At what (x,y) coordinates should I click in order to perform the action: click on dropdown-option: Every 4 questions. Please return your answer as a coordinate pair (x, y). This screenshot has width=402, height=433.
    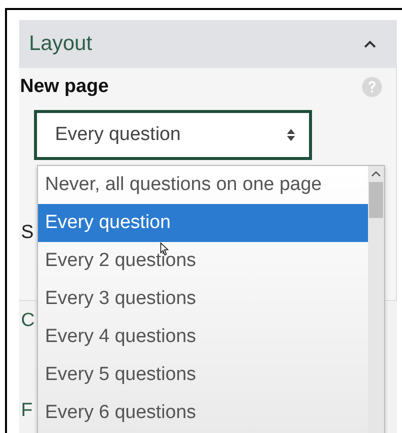
    Looking at the image, I should click on (203, 337).